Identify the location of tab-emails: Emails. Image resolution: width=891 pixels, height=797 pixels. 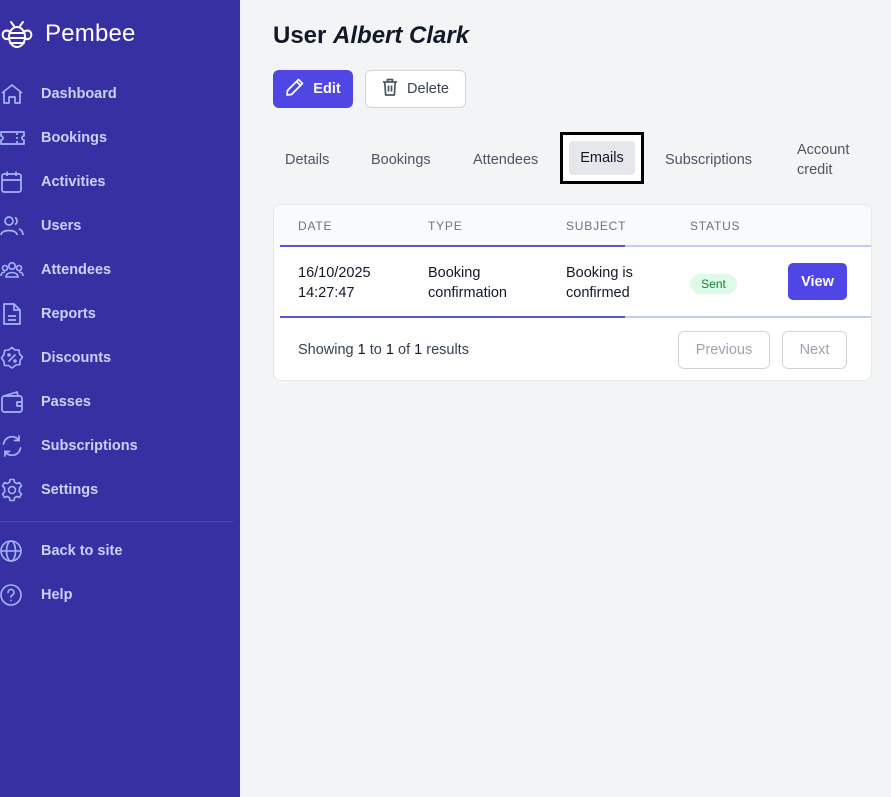
(602, 158).